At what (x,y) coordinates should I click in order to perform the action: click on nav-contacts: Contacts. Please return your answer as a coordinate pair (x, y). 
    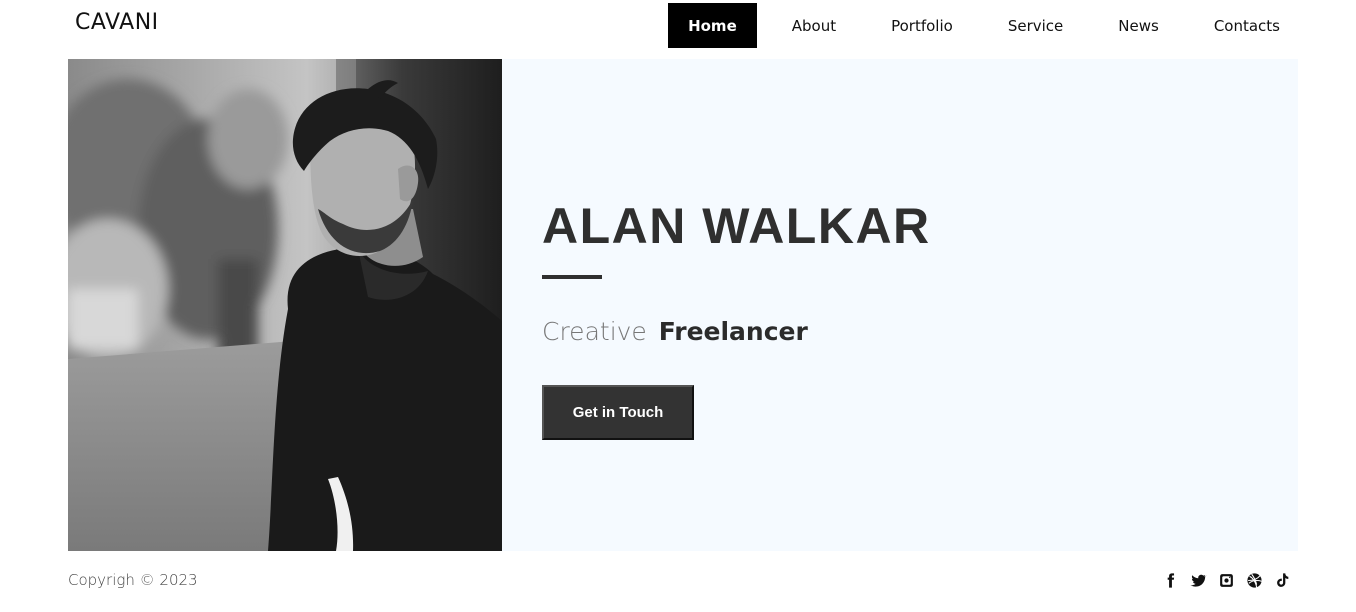
    Looking at the image, I should click on (1247, 25).